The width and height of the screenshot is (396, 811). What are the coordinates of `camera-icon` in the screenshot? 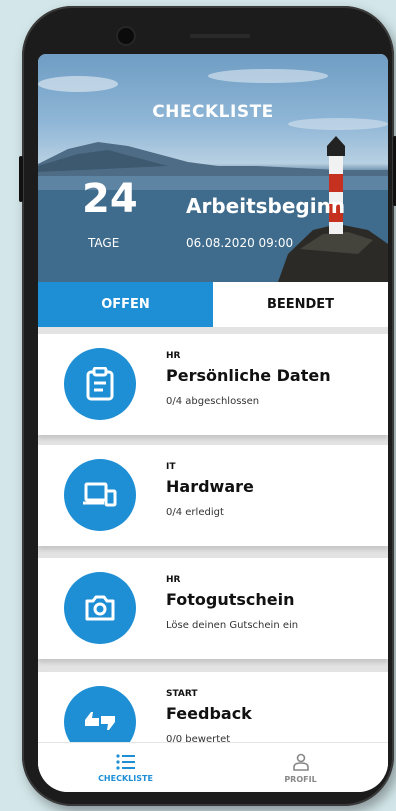 It's located at (100, 608).